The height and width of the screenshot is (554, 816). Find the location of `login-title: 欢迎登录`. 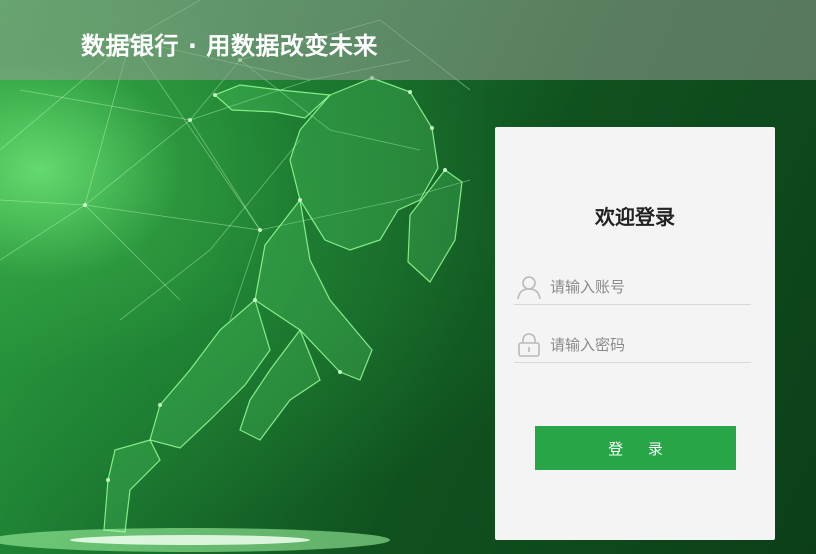

login-title: 欢迎登录 is located at coordinates (635, 217).